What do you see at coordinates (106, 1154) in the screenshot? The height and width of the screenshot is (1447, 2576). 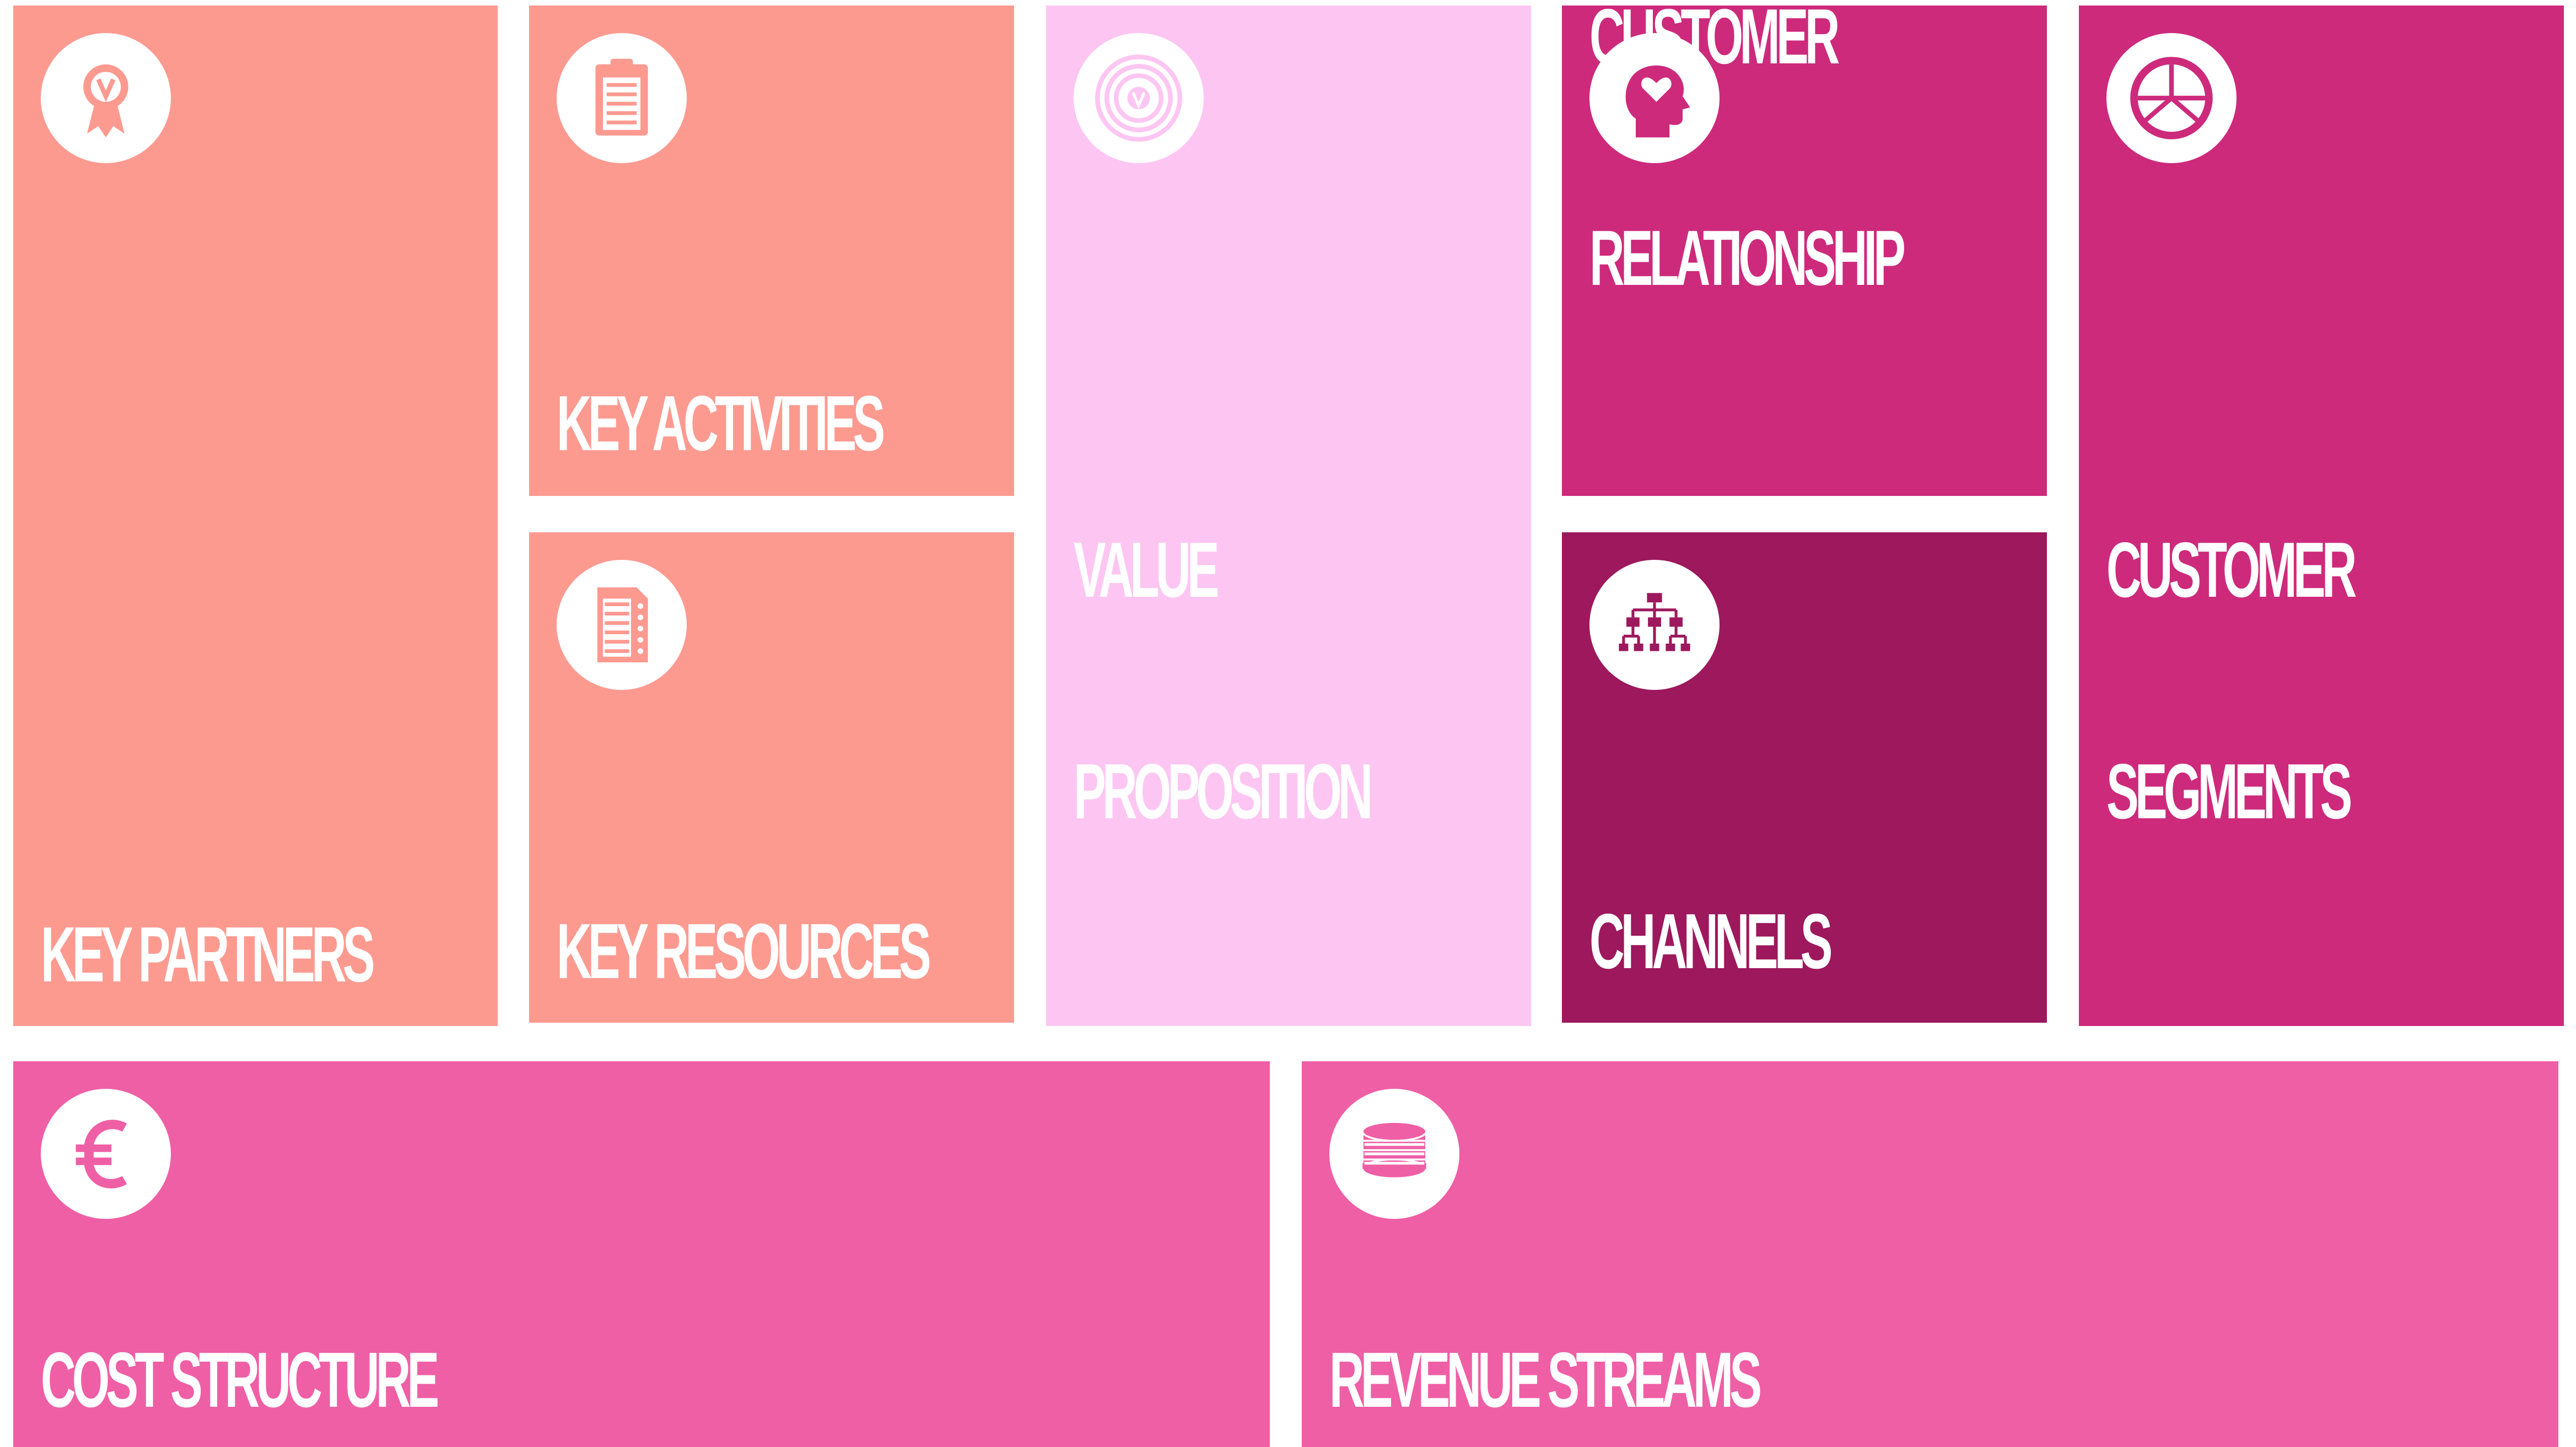 I see `euro-icon` at bounding box center [106, 1154].